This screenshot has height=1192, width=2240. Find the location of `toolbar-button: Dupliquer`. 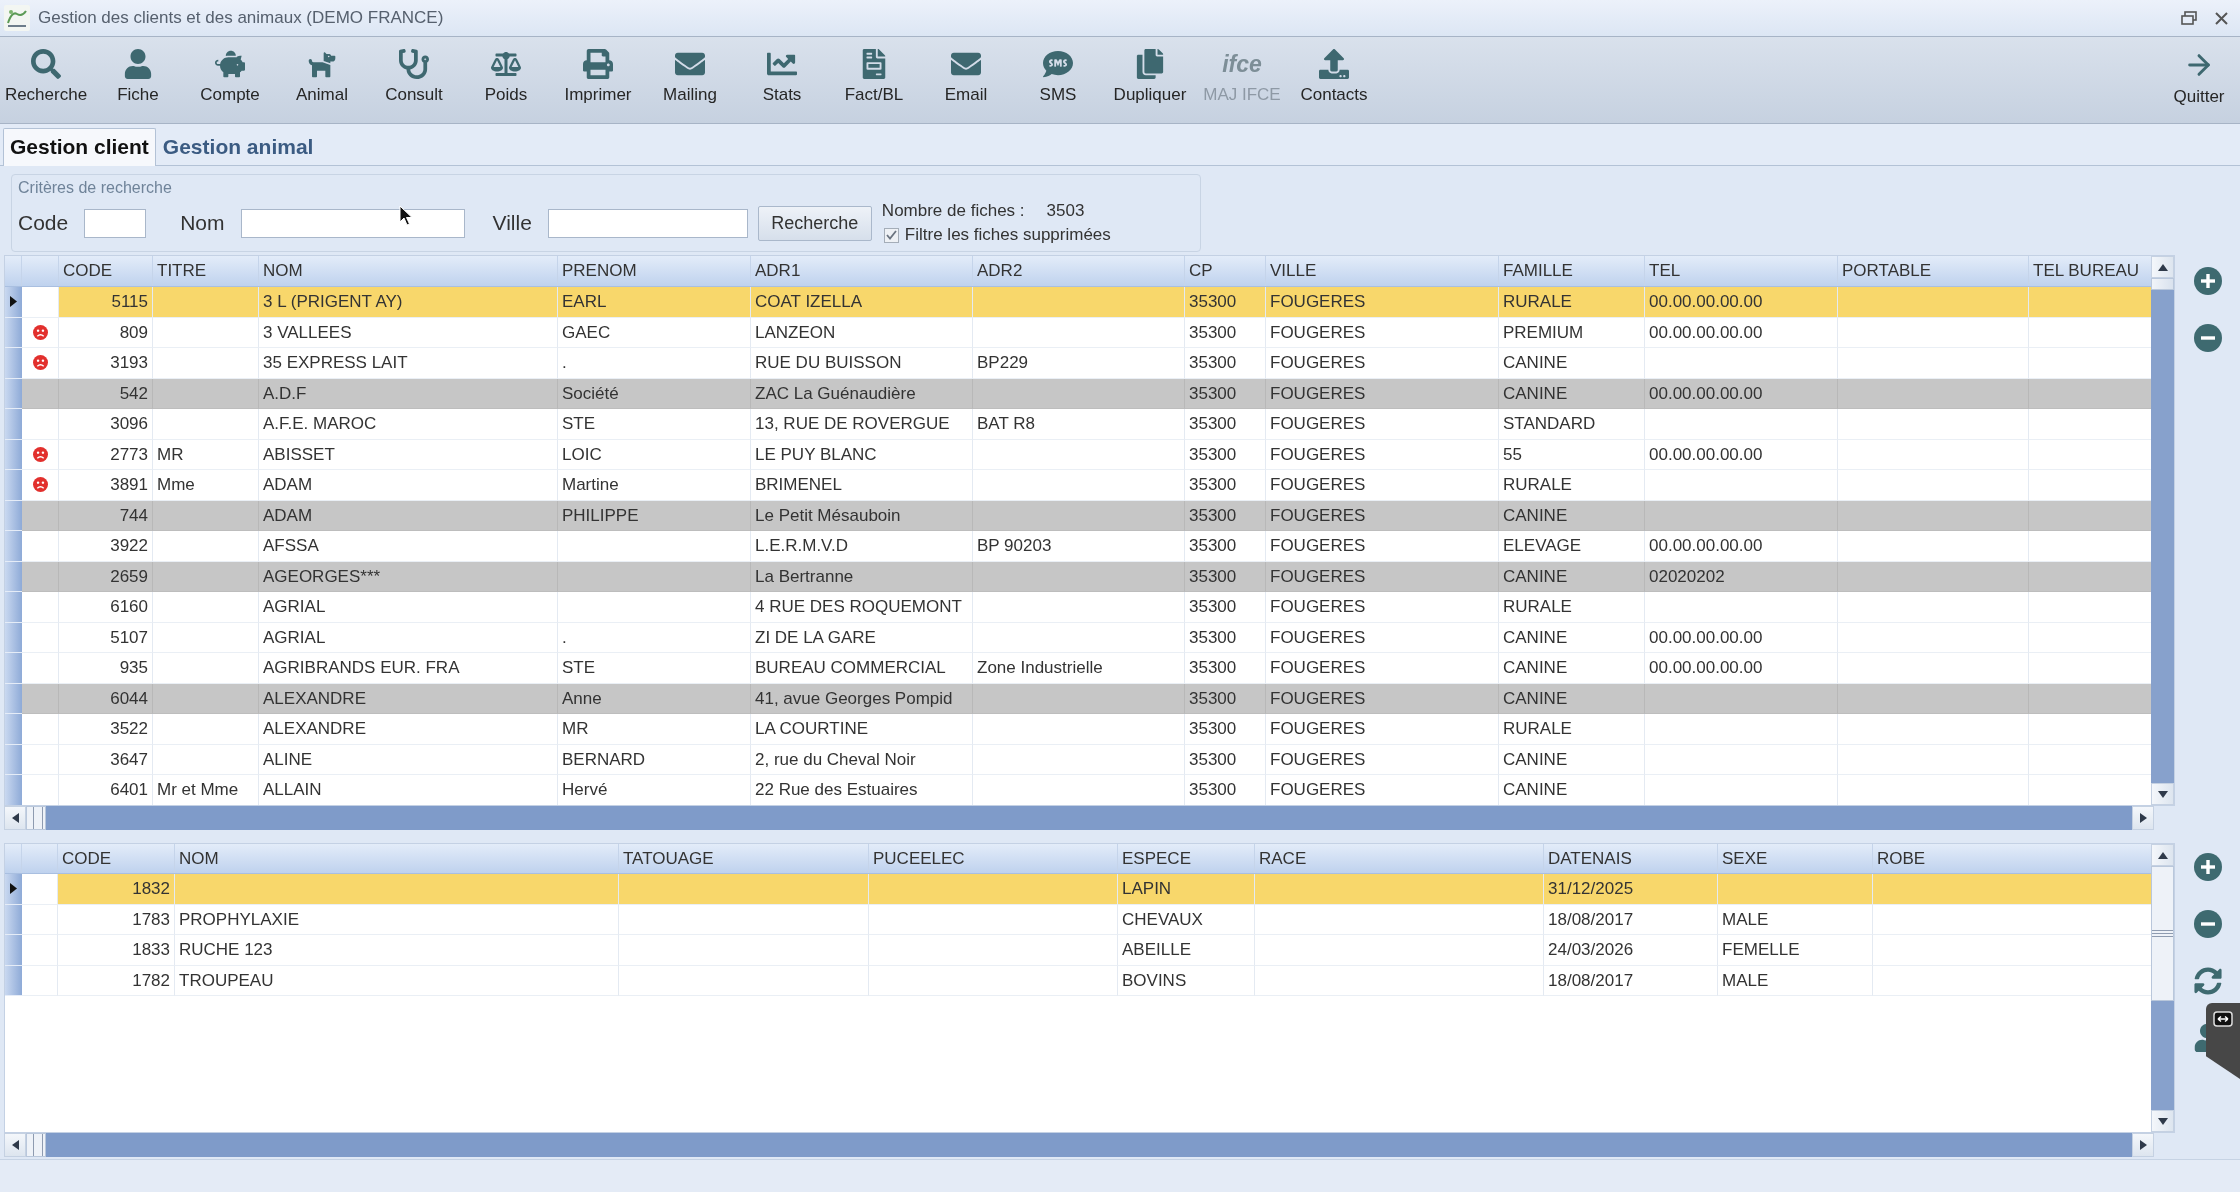

toolbar-button: Dupliquer is located at coordinates (1150, 80).